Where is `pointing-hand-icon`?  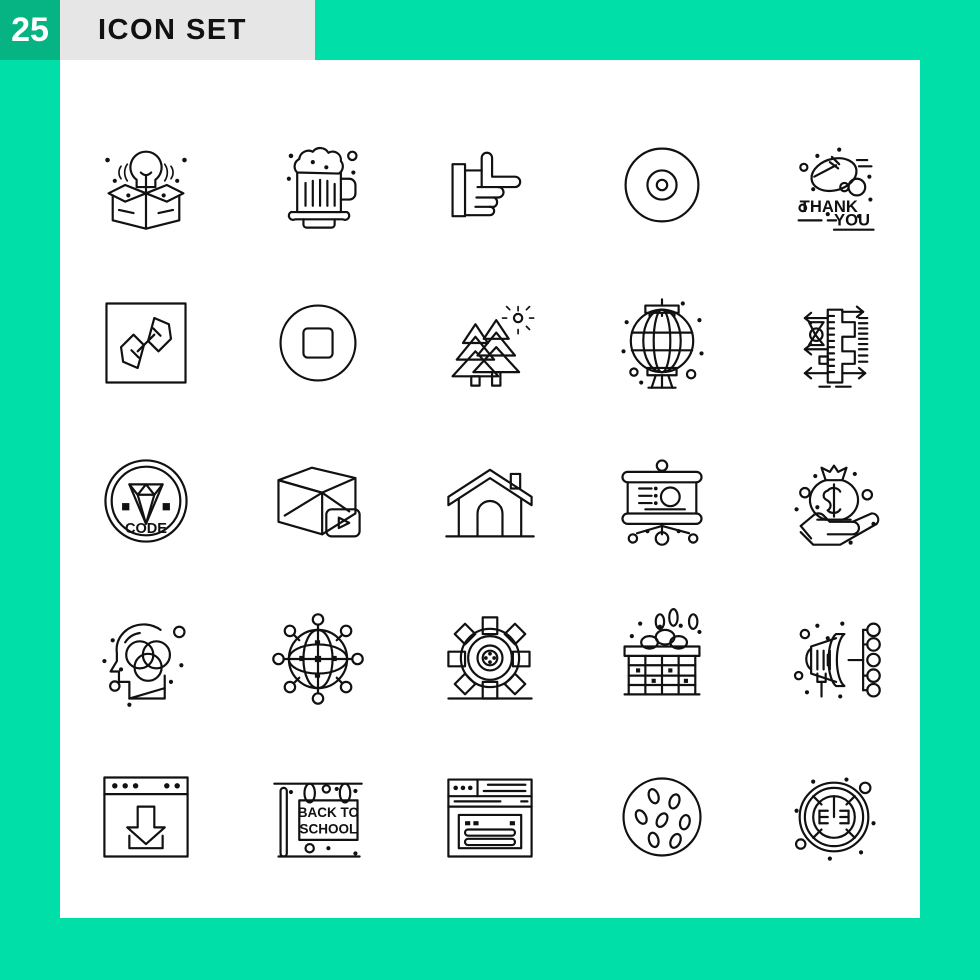 pointing-hand-icon is located at coordinates (486, 184).